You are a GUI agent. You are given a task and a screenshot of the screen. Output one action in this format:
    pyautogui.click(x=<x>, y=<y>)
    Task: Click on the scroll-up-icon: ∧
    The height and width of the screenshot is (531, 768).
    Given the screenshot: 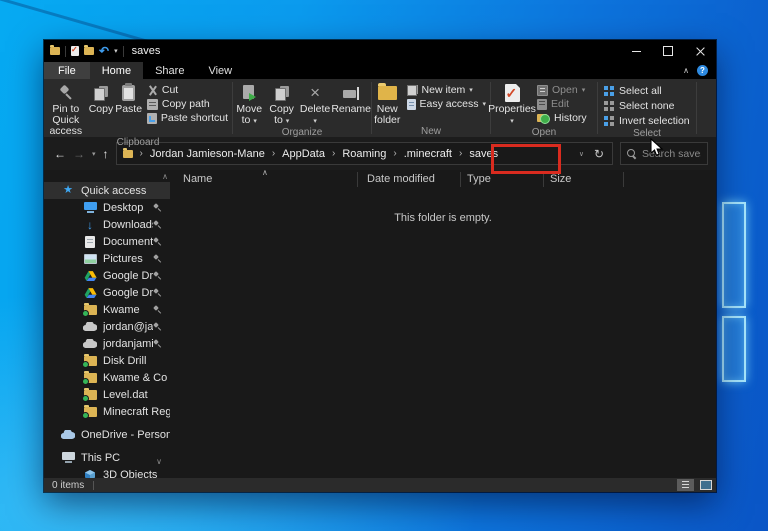 What is the action you would take?
    pyautogui.click(x=165, y=176)
    